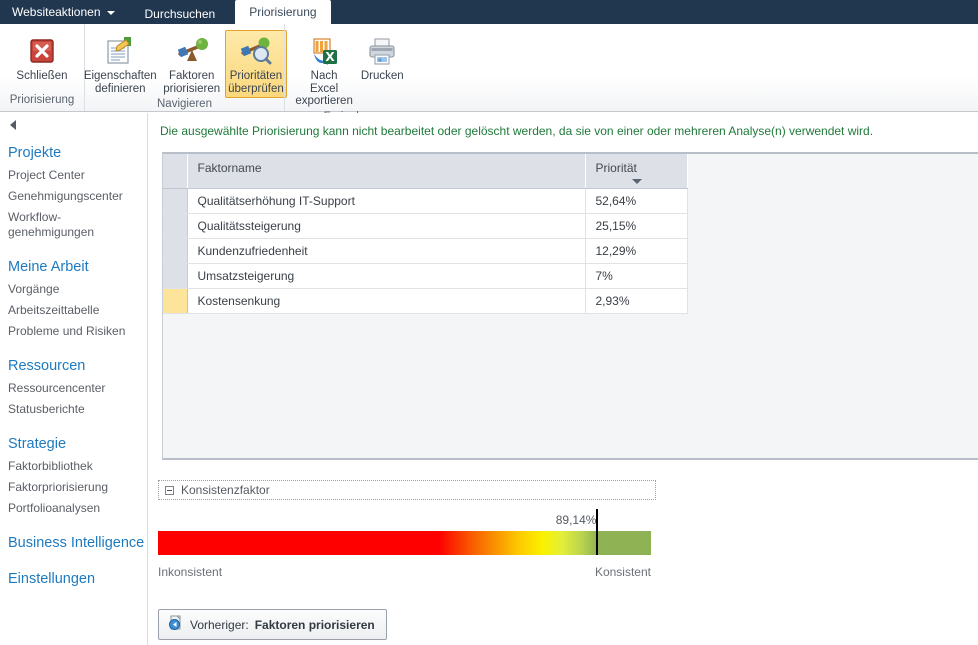  I want to click on prioritize-factors-button: Faktoren priorisieren, so click(191, 64).